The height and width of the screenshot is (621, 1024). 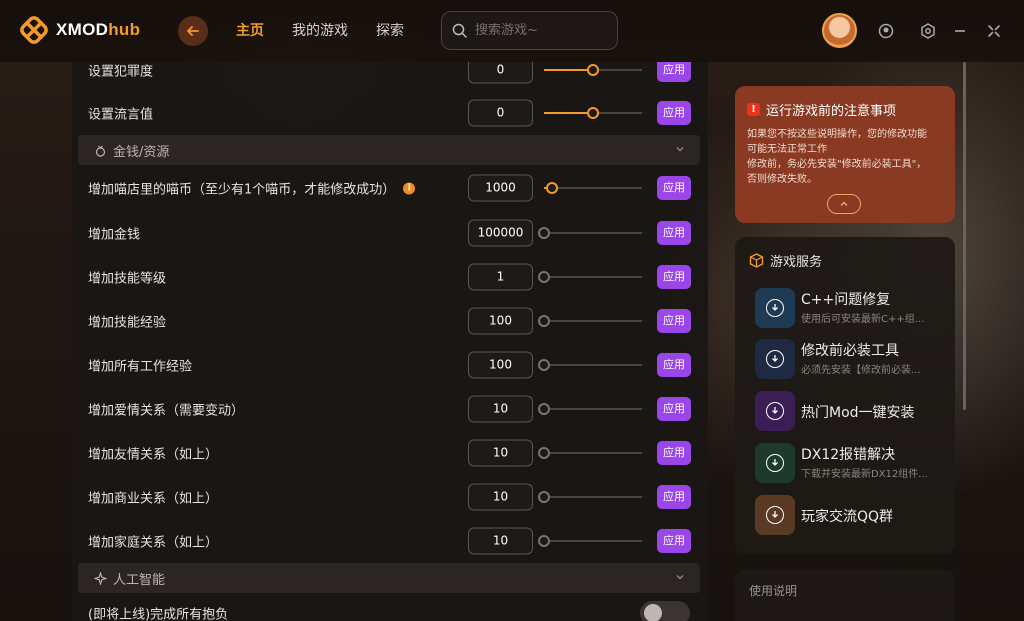 I want to click on top-bar: XMODhub 主页 我的游戏 探索, so click(x=512, y=31).